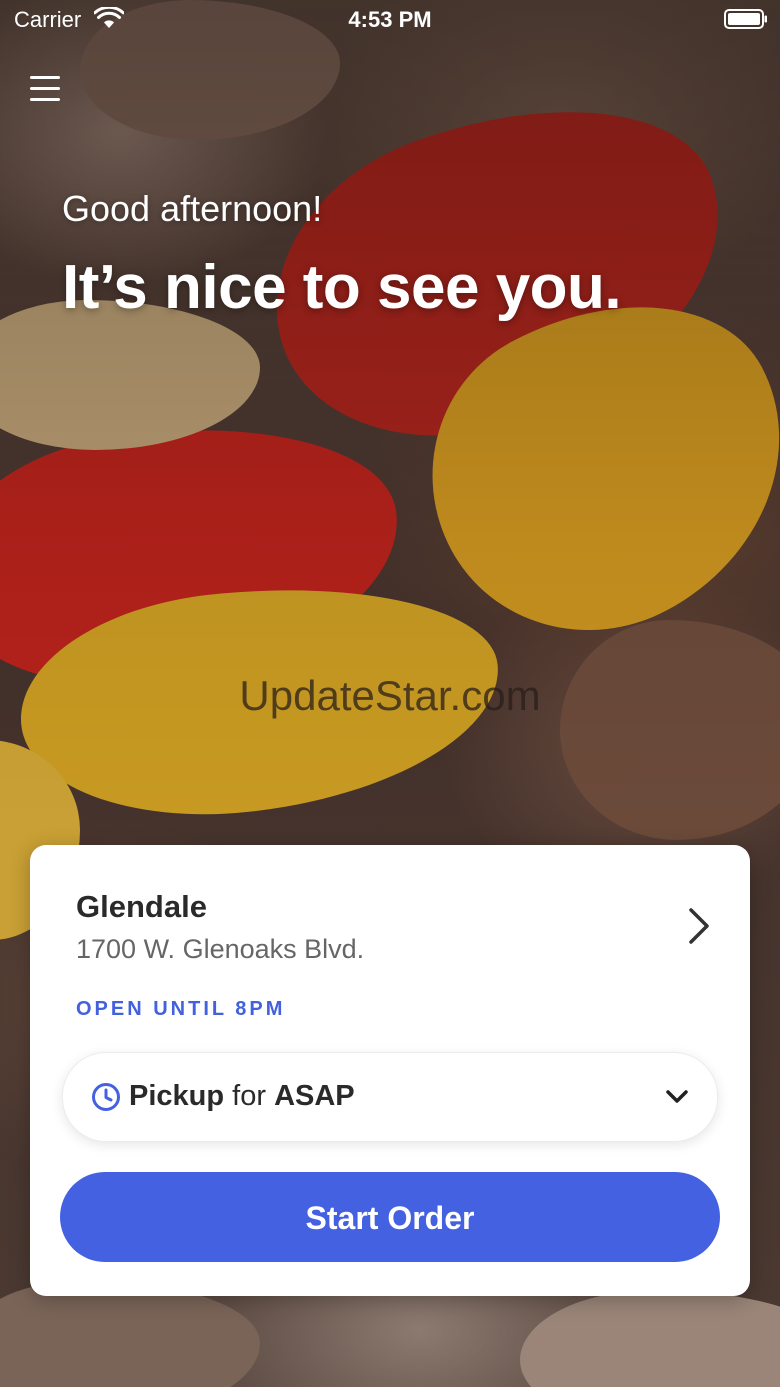 Image resolution: width=780 pixels, height=1387 pixels. What do you see at coordinates (141, 906) in the screenshot?
I see `location-name: Glendale` at bounding box center [141, 906].